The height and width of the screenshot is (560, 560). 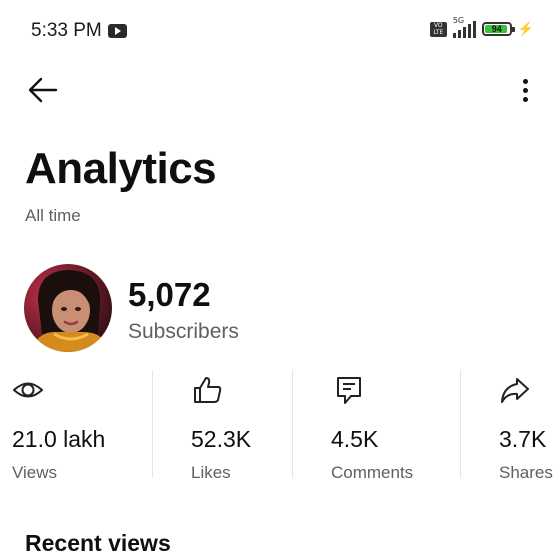 I want to click on battery-icon: 94, so click(x=498, y=29).